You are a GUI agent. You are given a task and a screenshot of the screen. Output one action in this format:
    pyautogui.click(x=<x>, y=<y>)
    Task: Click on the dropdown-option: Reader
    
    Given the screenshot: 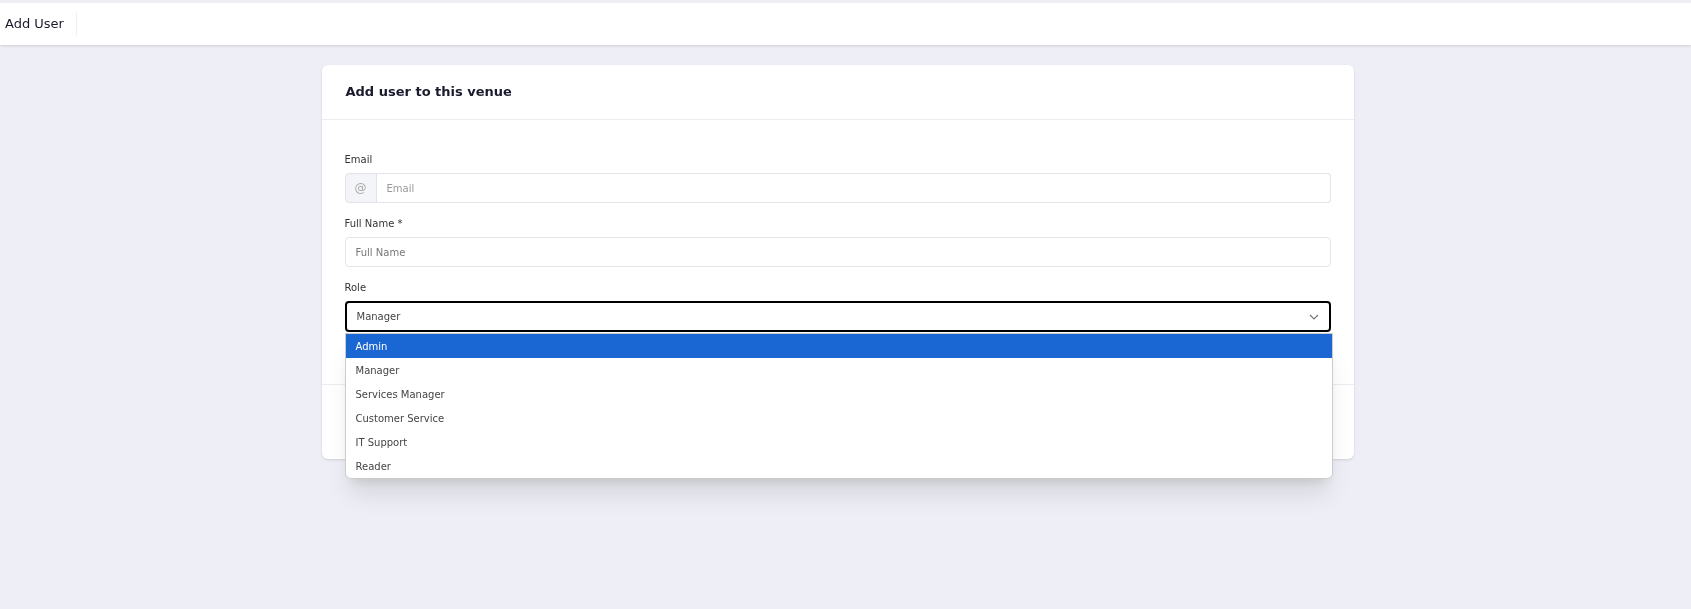 What is the action you would take?
    pyautogui.click(x=838, y=466)
    